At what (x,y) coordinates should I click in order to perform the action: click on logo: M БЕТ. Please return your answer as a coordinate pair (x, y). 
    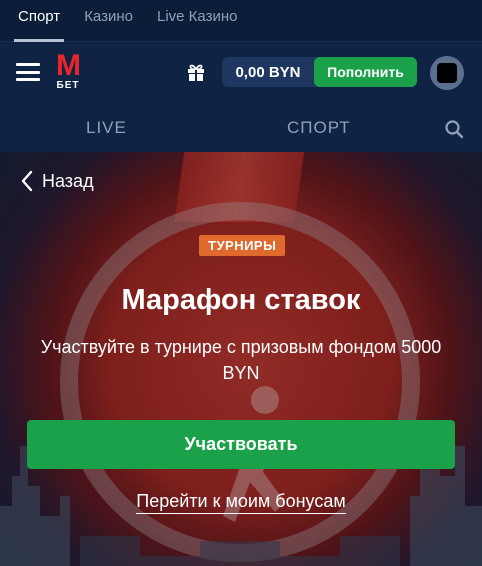
    Looking at the image, I should click on (68, 70).